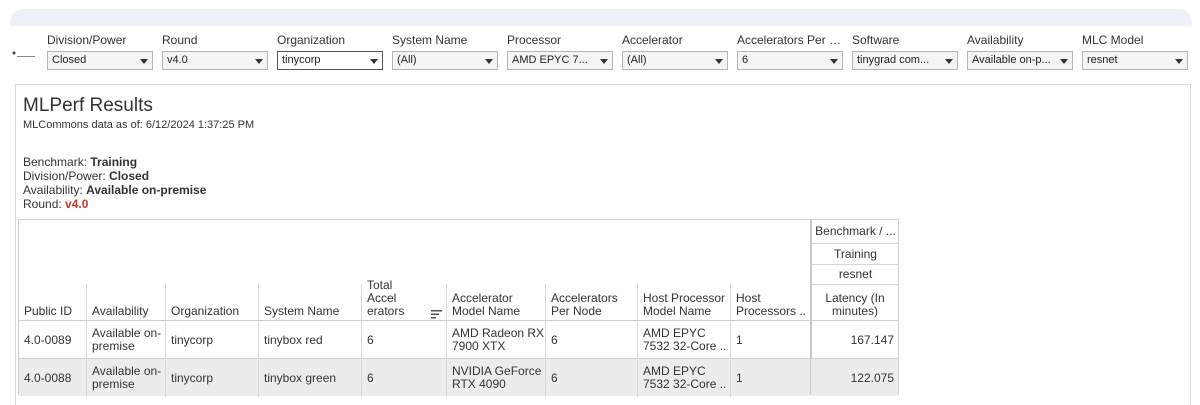  I want to click on col-header-accelerator-model: Accelerator Model Name, so click(495, 302).